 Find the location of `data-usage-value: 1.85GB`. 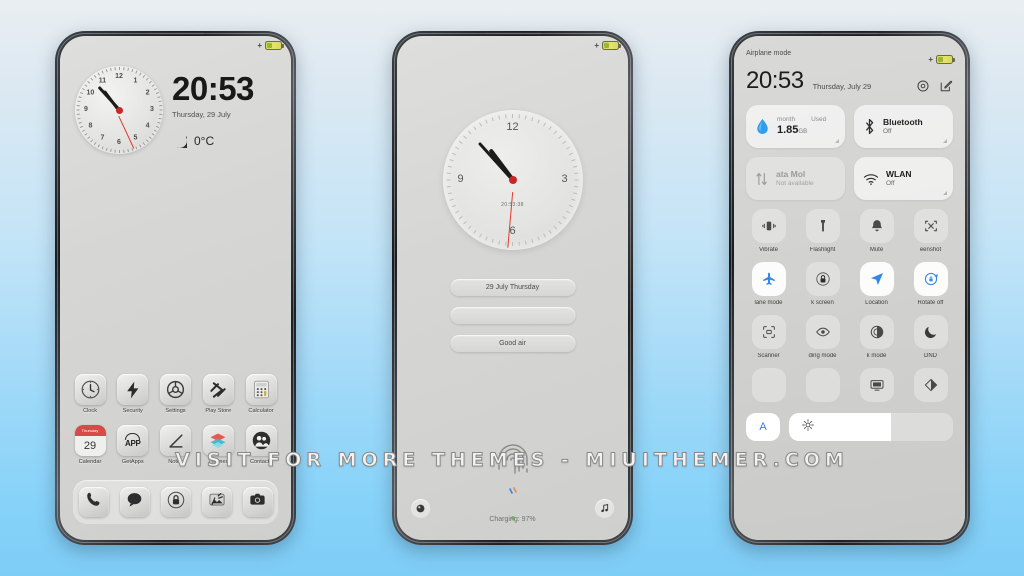

data-usage-value: 1.85GB is located at coordinates (792, 129).